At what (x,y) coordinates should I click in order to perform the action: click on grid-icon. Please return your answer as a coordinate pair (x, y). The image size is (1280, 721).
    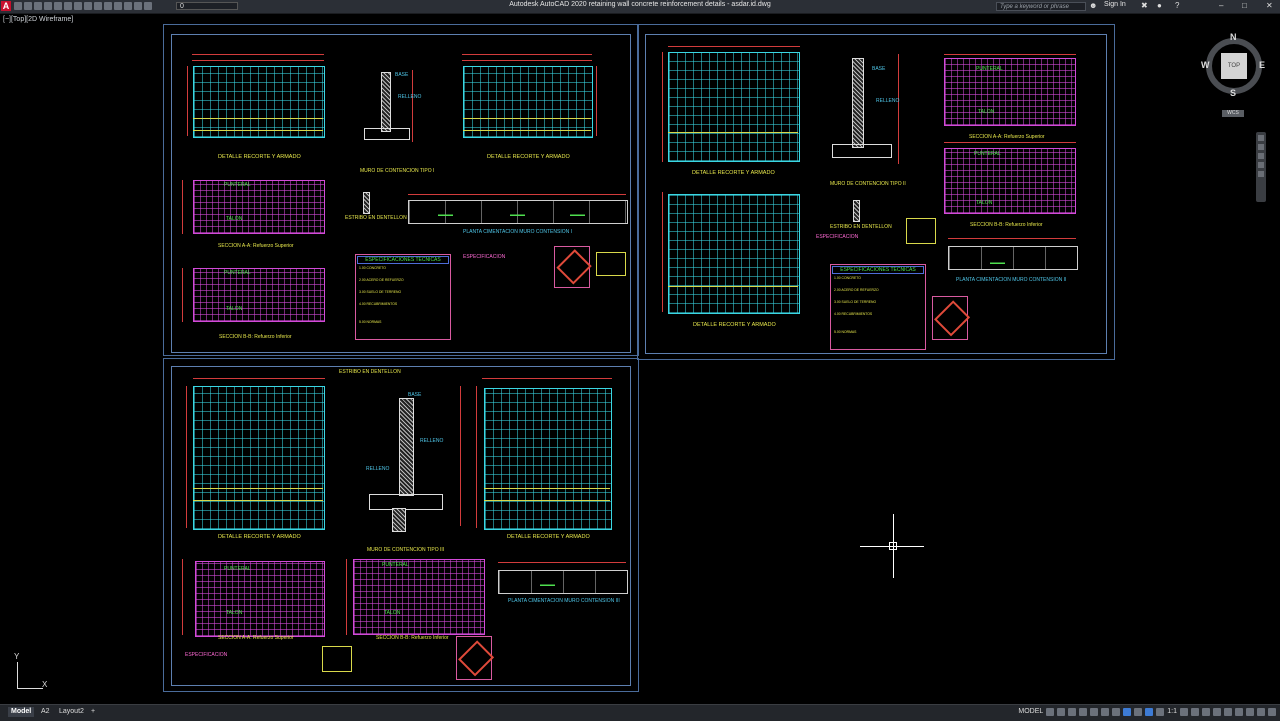
    Looking at the image, I should click on (1050, 712).